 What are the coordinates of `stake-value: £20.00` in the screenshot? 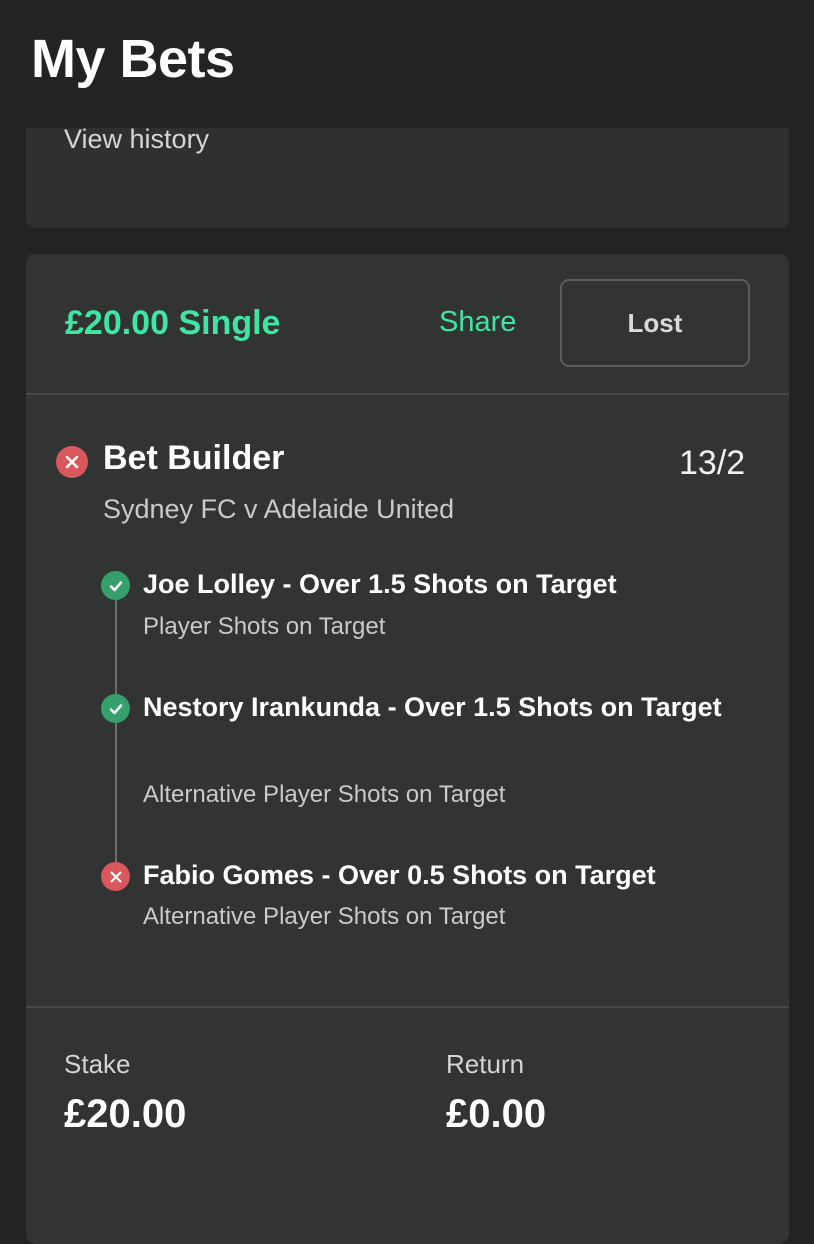 It's located at (125, 1114).